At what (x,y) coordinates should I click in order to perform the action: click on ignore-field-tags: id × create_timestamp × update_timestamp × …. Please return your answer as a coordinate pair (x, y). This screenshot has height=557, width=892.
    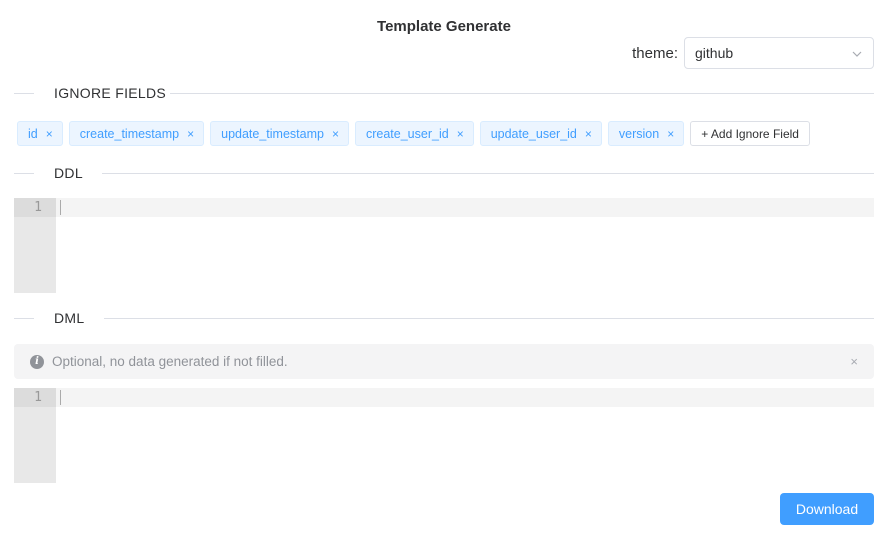
    Looking at the image, I should click on (413, 133).